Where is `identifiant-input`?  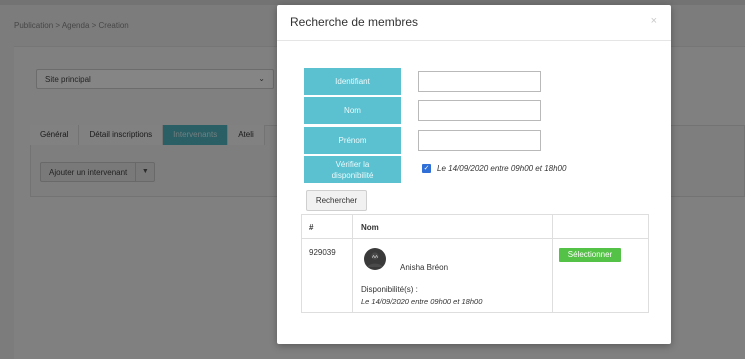
identifiant-input is located at coordinates (479, 81).